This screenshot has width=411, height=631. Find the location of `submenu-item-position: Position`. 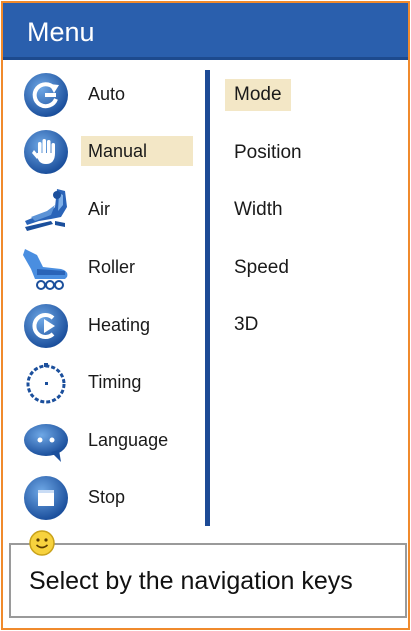

submenu-item-position: Position is located at coordinates (268, 153).